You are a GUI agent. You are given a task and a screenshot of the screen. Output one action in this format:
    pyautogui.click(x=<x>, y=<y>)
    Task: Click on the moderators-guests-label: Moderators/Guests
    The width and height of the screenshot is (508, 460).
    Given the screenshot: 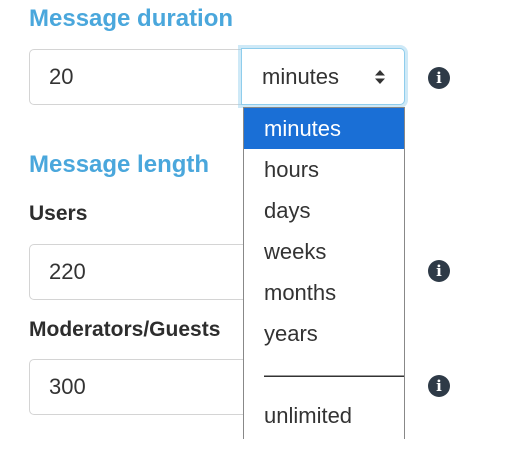 What is the action you would take?
    pyautogui.click(x=125, y=329)
    